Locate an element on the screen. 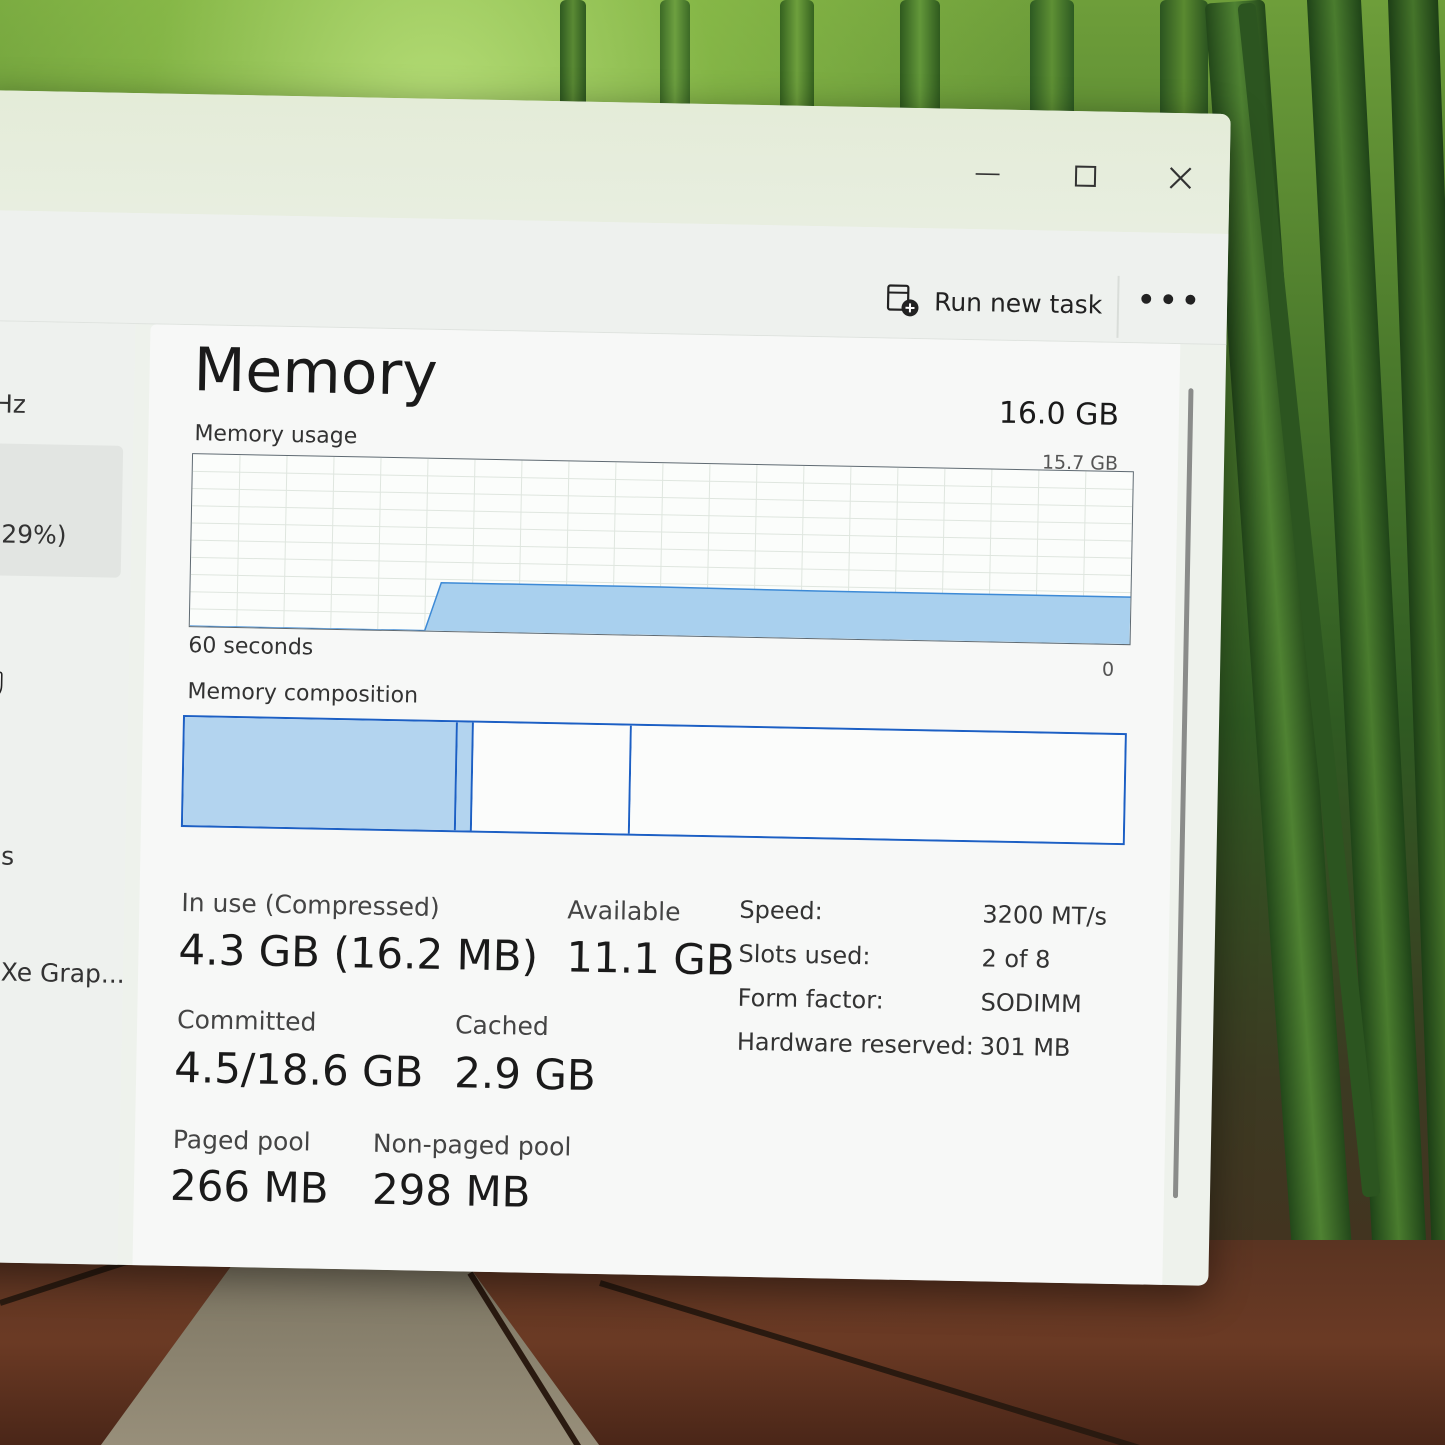 The width and height of the screenshot is (1445, 1445). sidebar-item-memory-selected is located at coordinates (62, 510).